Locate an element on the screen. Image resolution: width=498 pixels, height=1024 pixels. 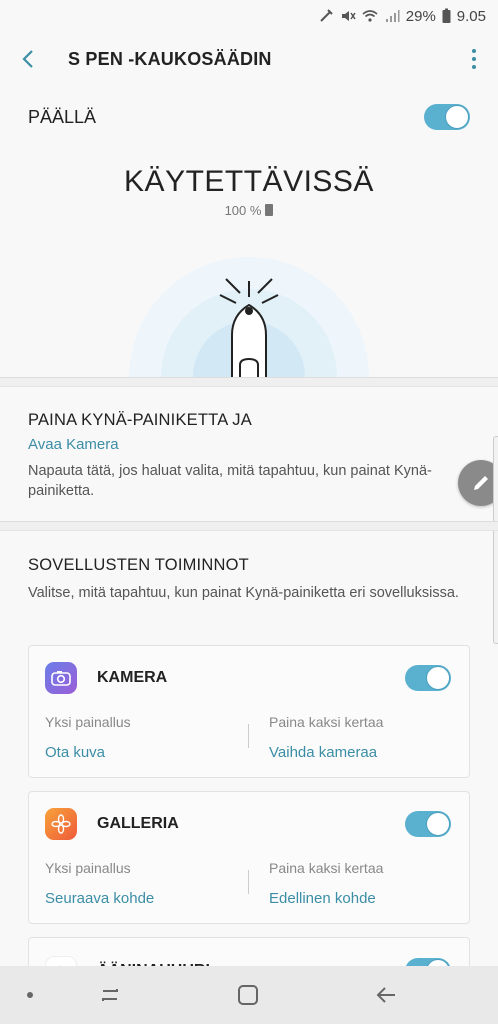
more-options-button is located at coordinates (474, 59).